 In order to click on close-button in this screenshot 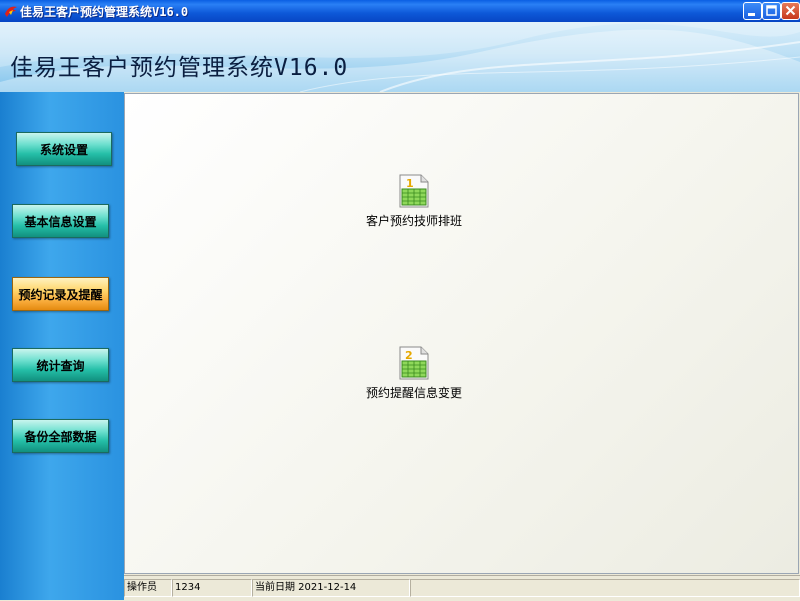, I will do `click(790, 11)`.